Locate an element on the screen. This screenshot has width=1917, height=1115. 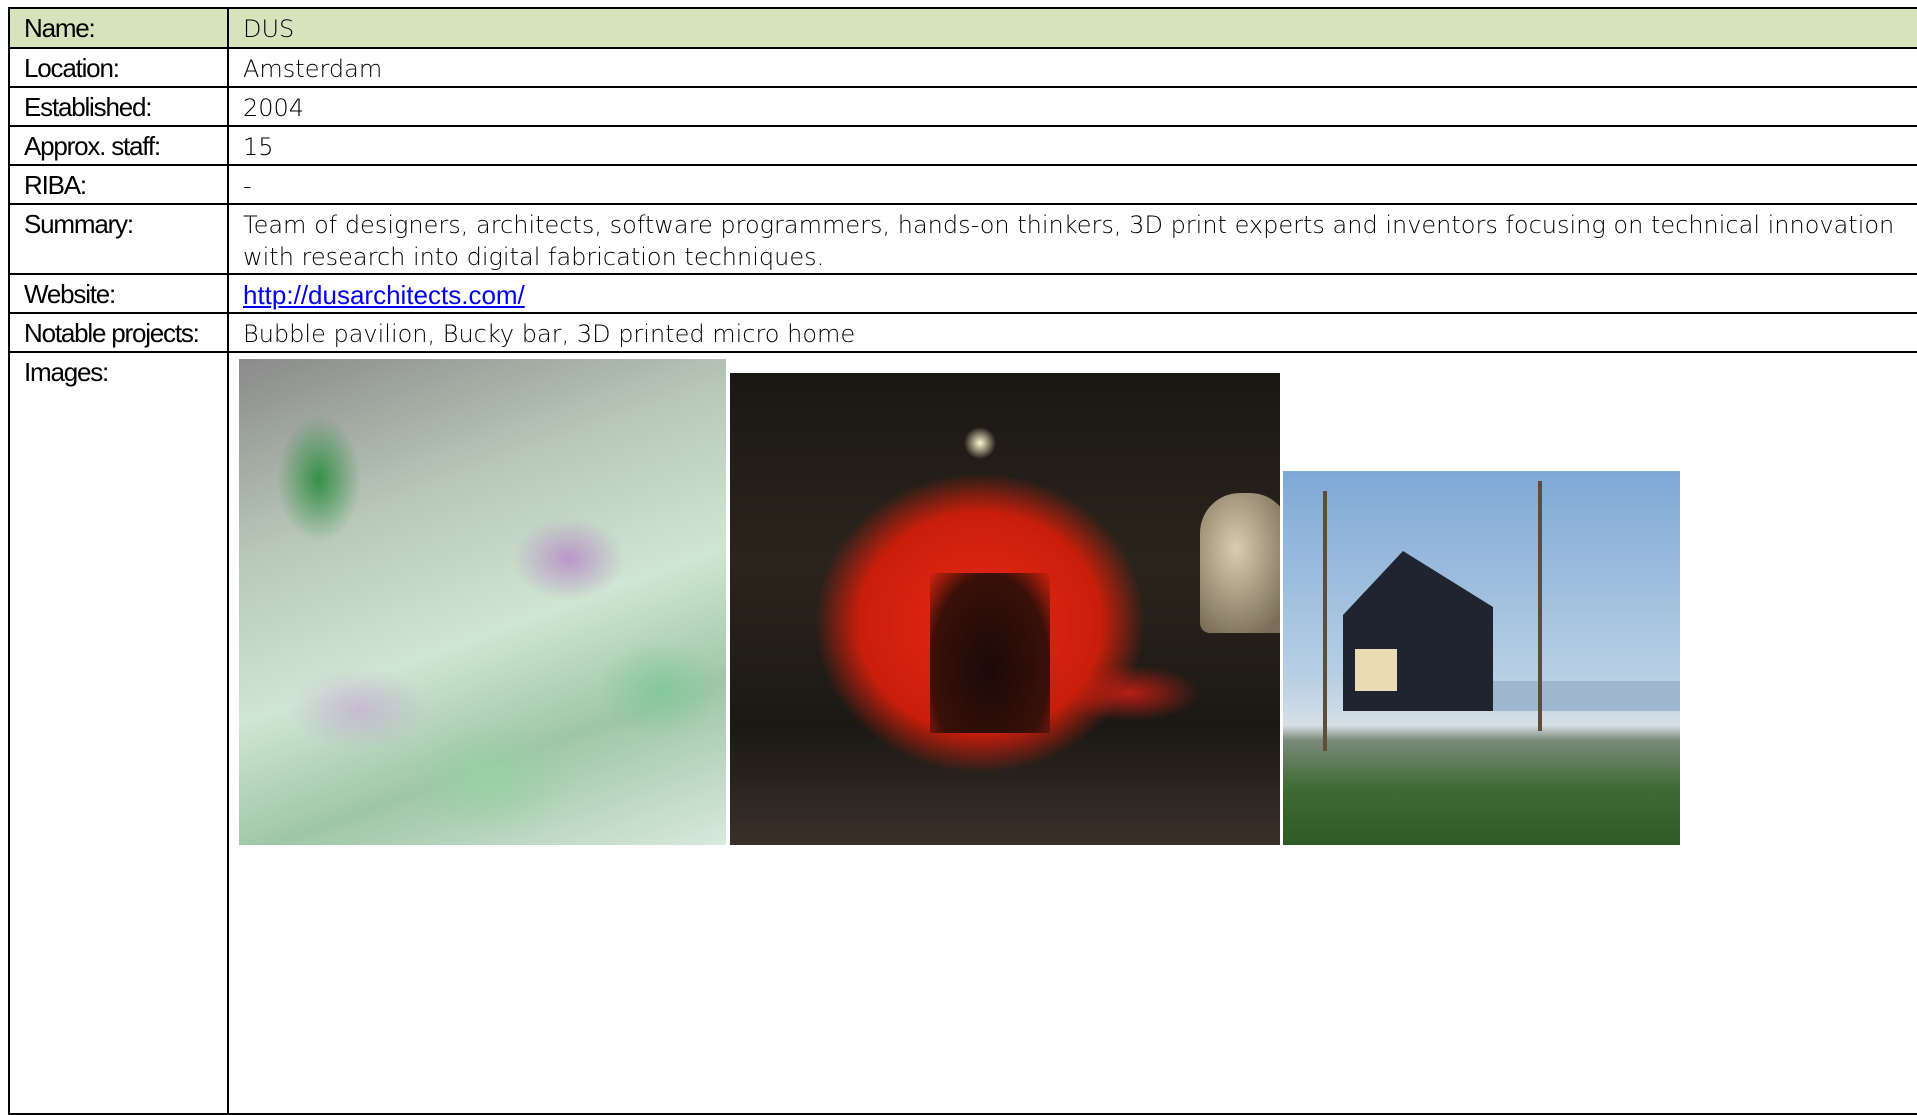
row-staff: Approx. staff: 15 is located at coordinates (962, 145).